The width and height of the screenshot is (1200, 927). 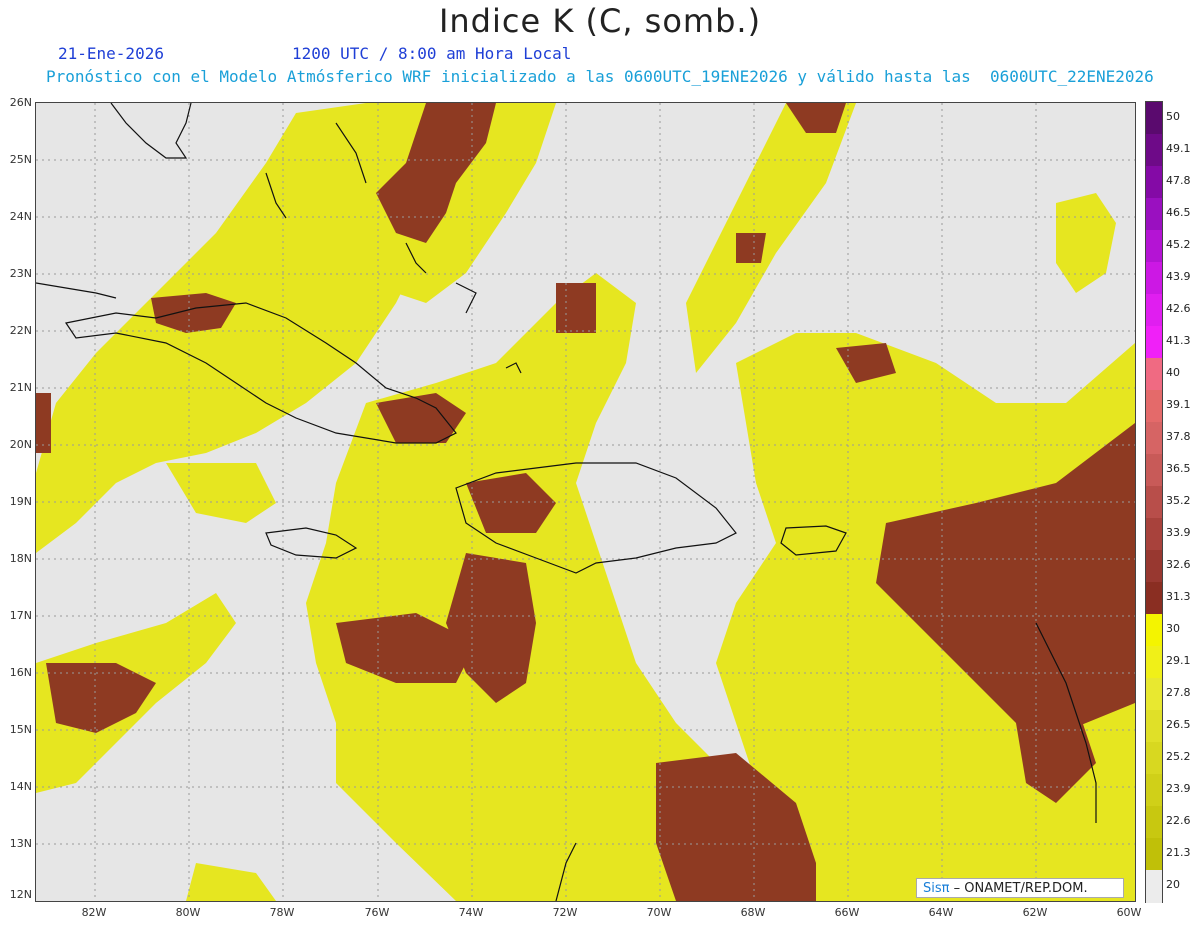 I want to click on lat-label: 23N, so click(x=20, y=273).